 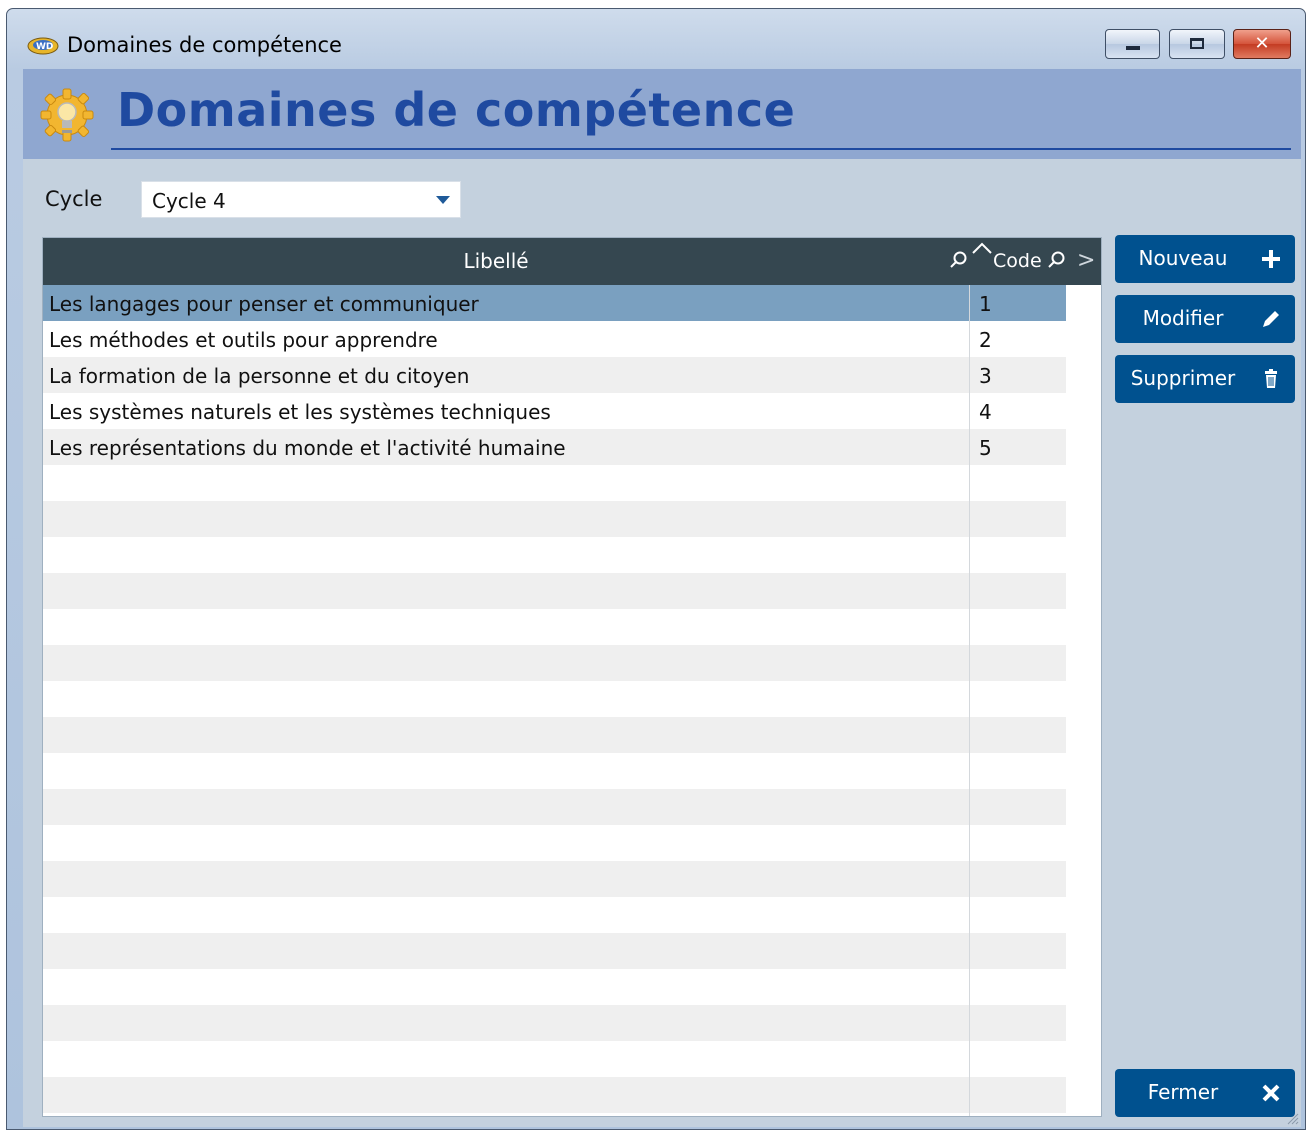 I want to click on table-header: Libellé Code >, so click(x=572, y=261).